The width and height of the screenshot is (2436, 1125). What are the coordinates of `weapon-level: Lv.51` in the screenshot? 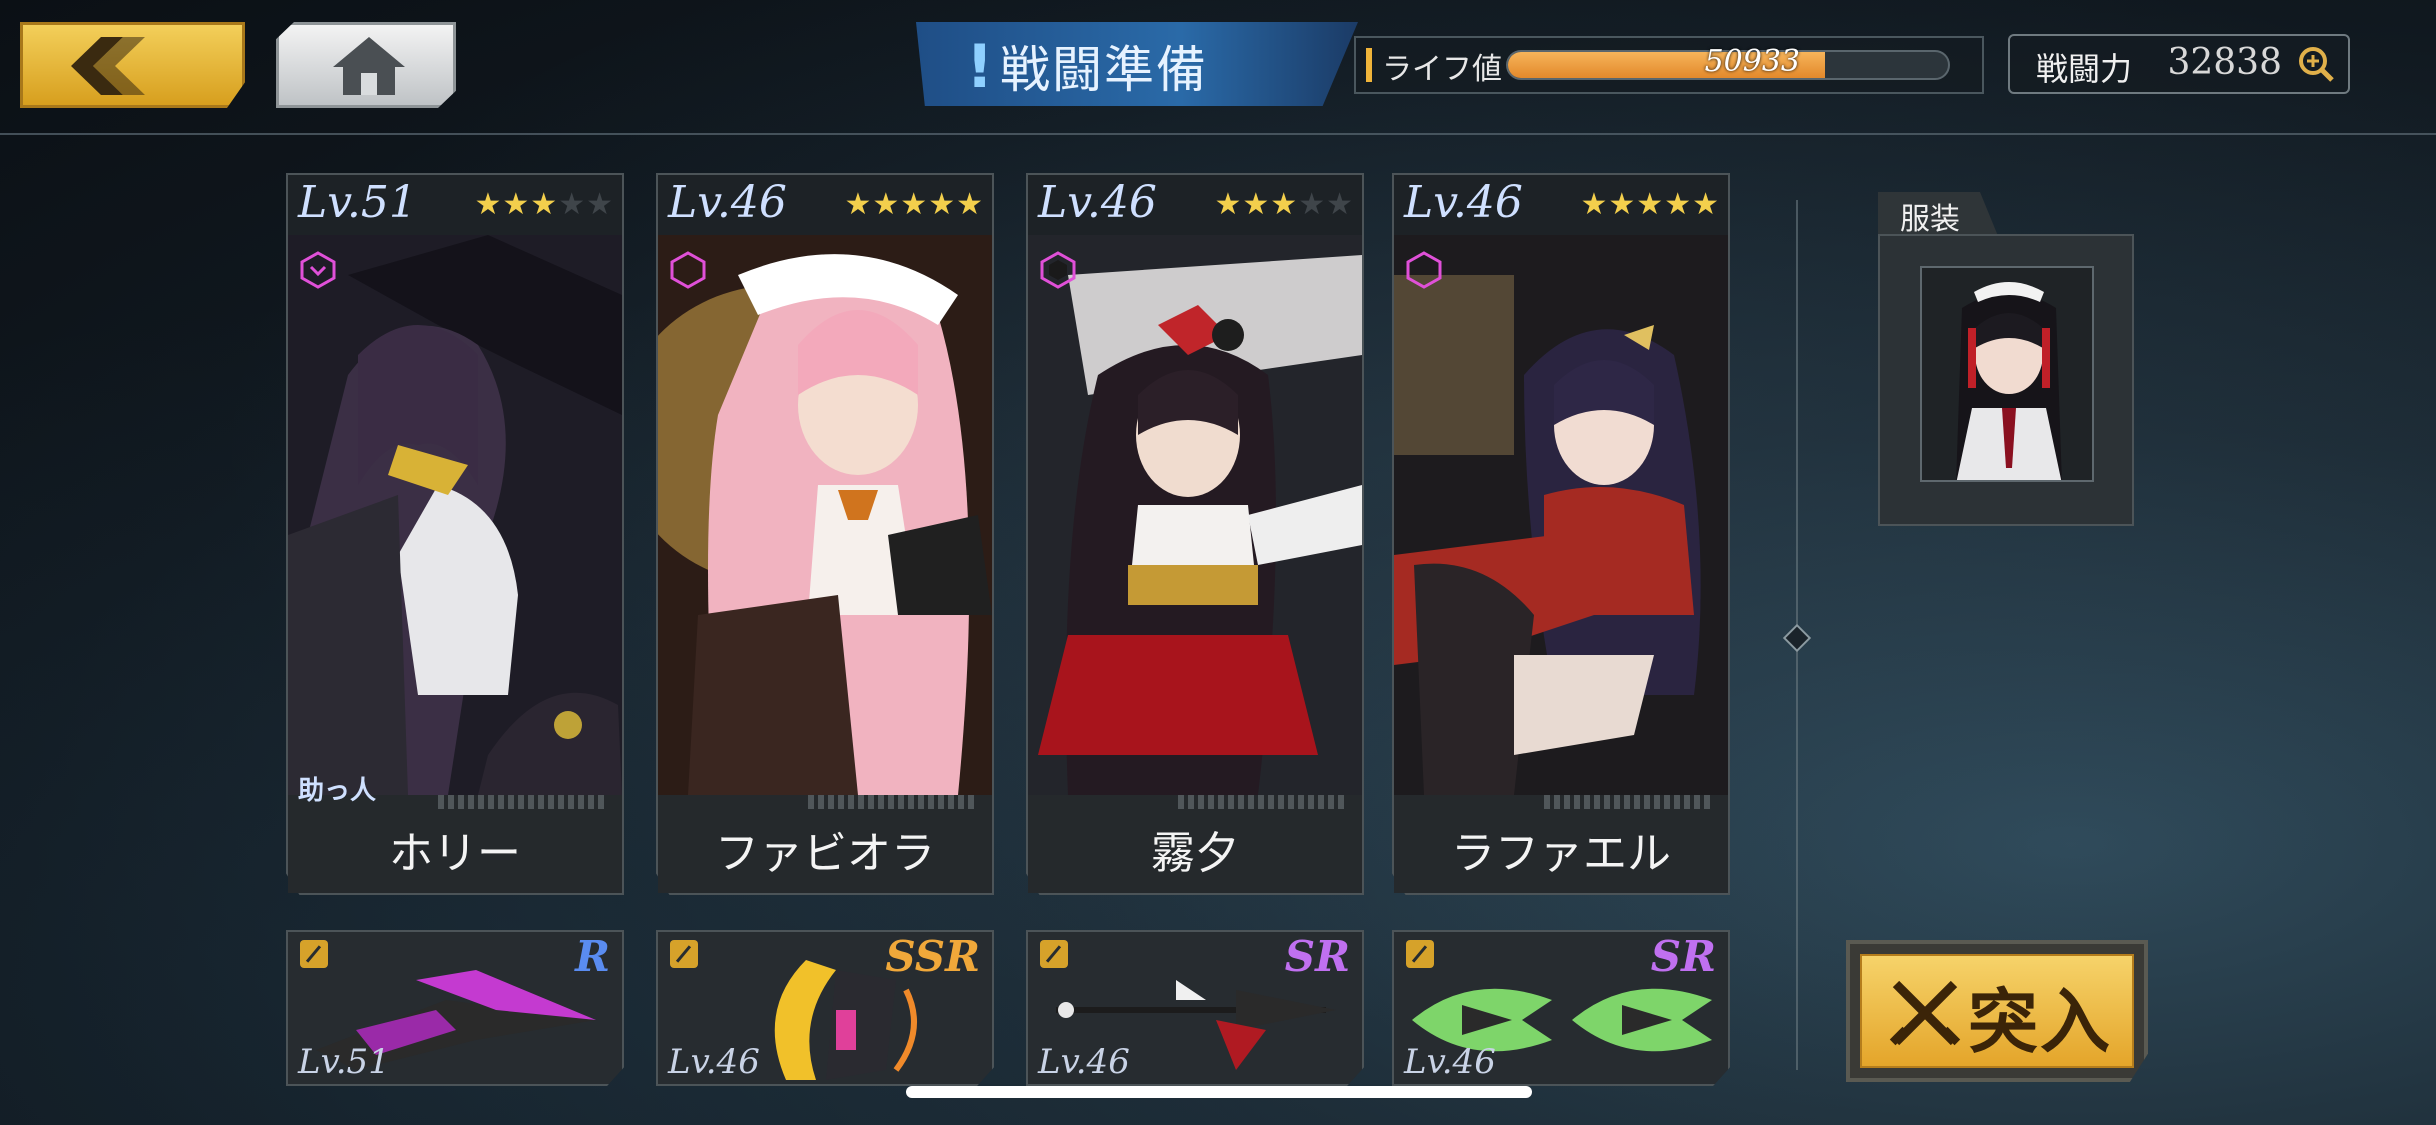 It's located at (344, 1062).